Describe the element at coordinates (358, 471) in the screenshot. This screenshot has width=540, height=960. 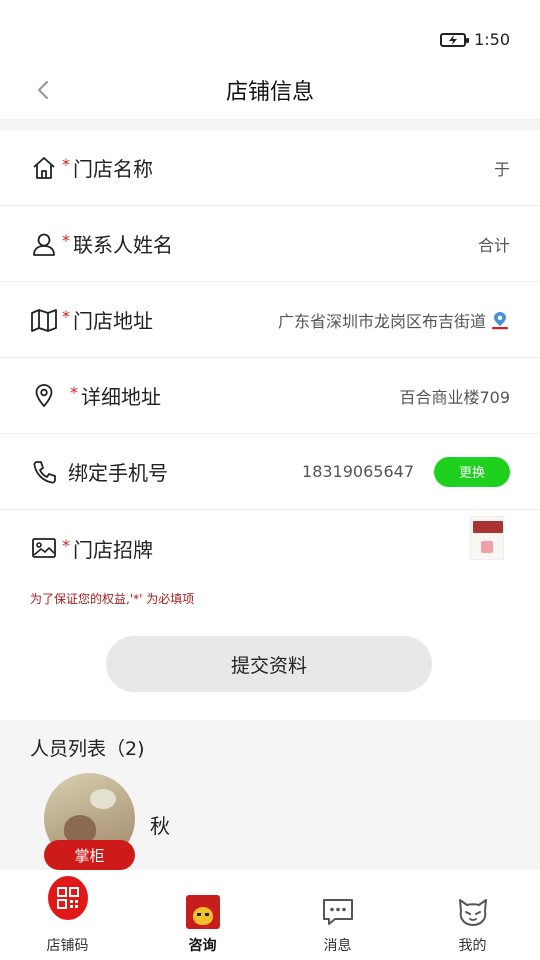
I see `phone-number: 18319065647` at that location.